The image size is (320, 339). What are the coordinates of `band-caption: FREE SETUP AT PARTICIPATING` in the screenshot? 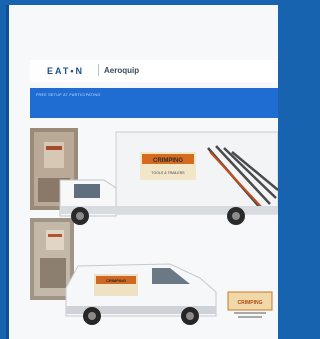 It's located at (68, 95).